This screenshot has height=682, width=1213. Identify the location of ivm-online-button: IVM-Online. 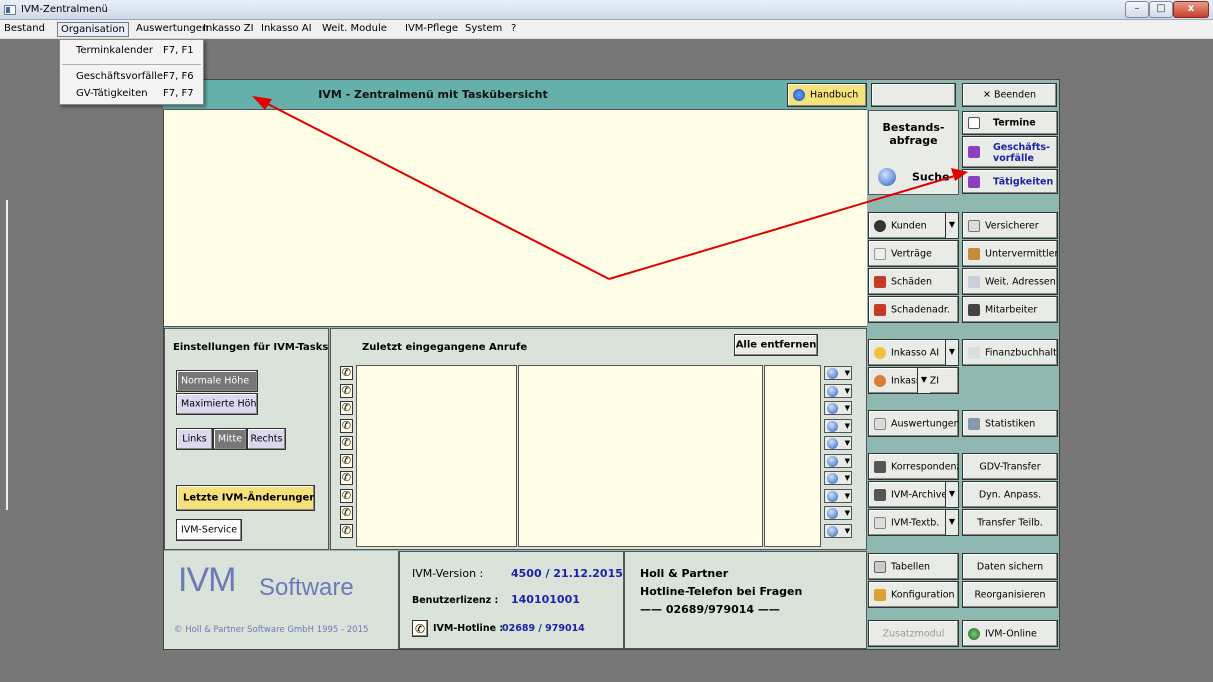
(1010, 633).